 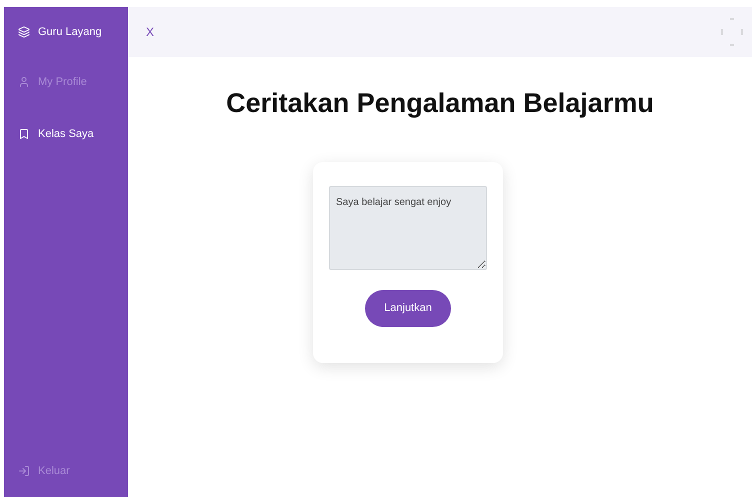 I want to click on close-button: X, so click(x=150, y=32).